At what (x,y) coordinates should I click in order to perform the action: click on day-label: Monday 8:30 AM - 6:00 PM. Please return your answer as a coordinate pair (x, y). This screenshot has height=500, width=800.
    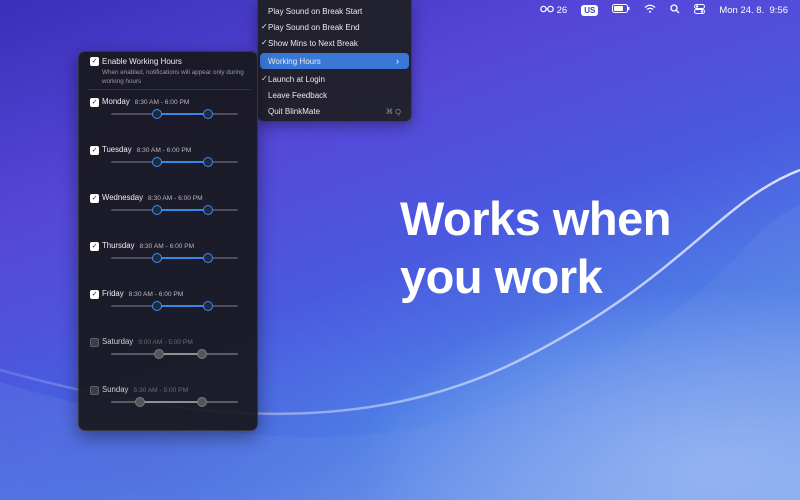
    Looking at the image, I should click on (145, 101).